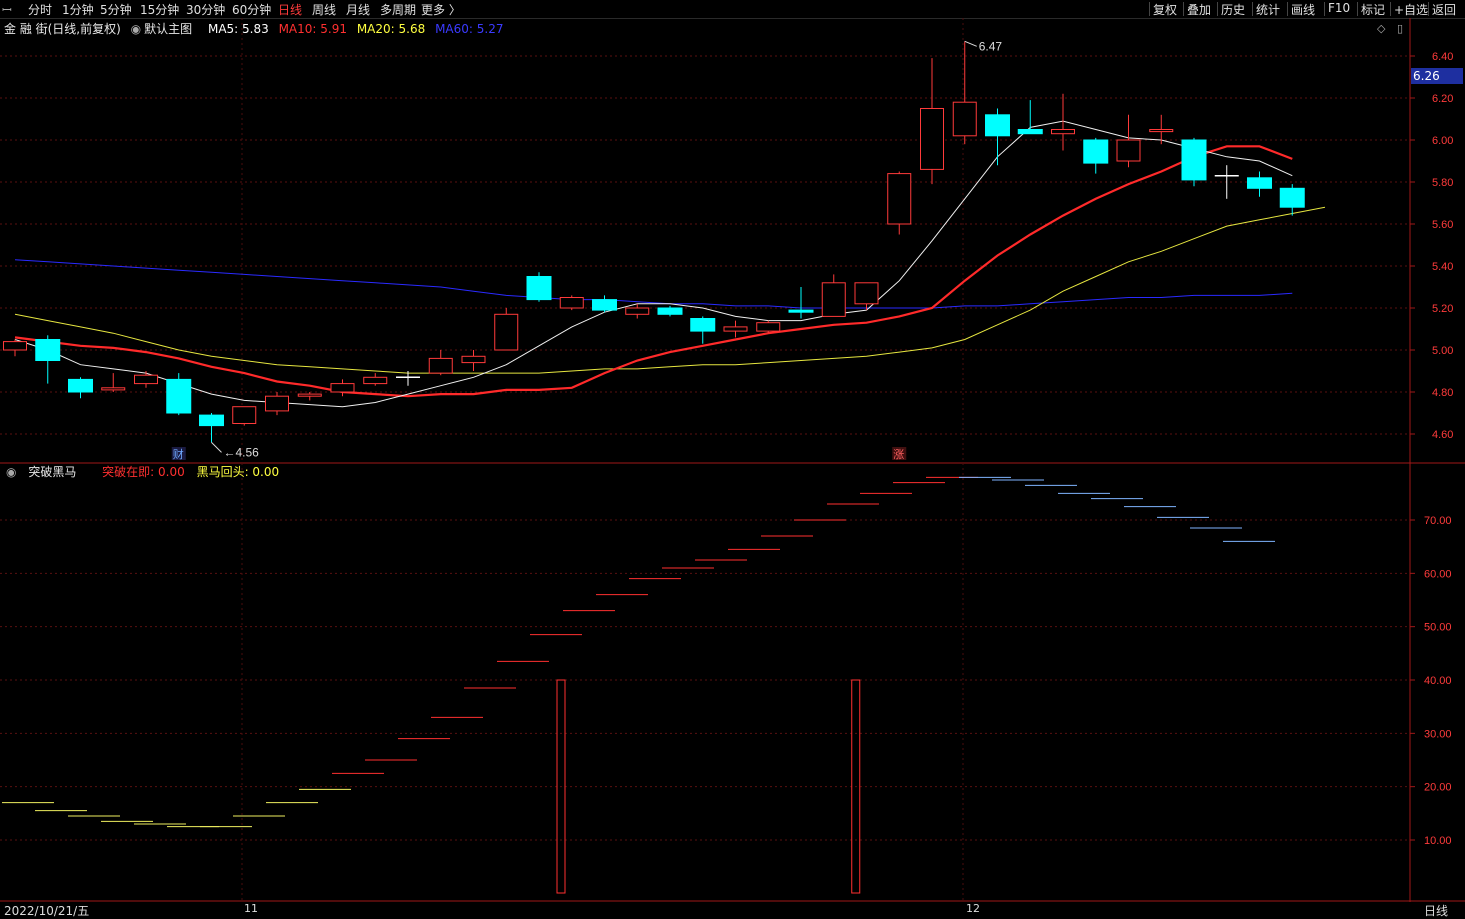 Image resolution: width=1465 pixels, height=919 pixels. I want to click on sub-axis-label: 10.00, so click(1438, 841).